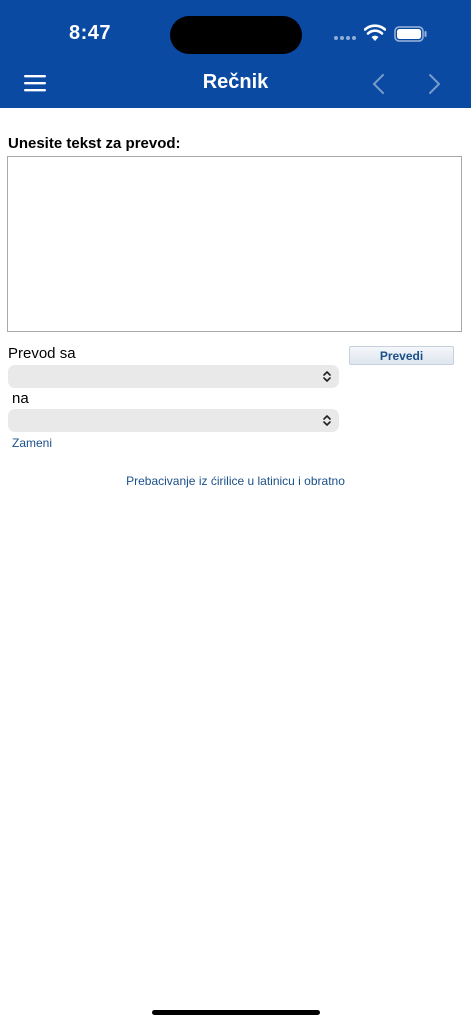  I want to click on input-prompt-label: Unesite tekst za prevod:, so click(94, 143).